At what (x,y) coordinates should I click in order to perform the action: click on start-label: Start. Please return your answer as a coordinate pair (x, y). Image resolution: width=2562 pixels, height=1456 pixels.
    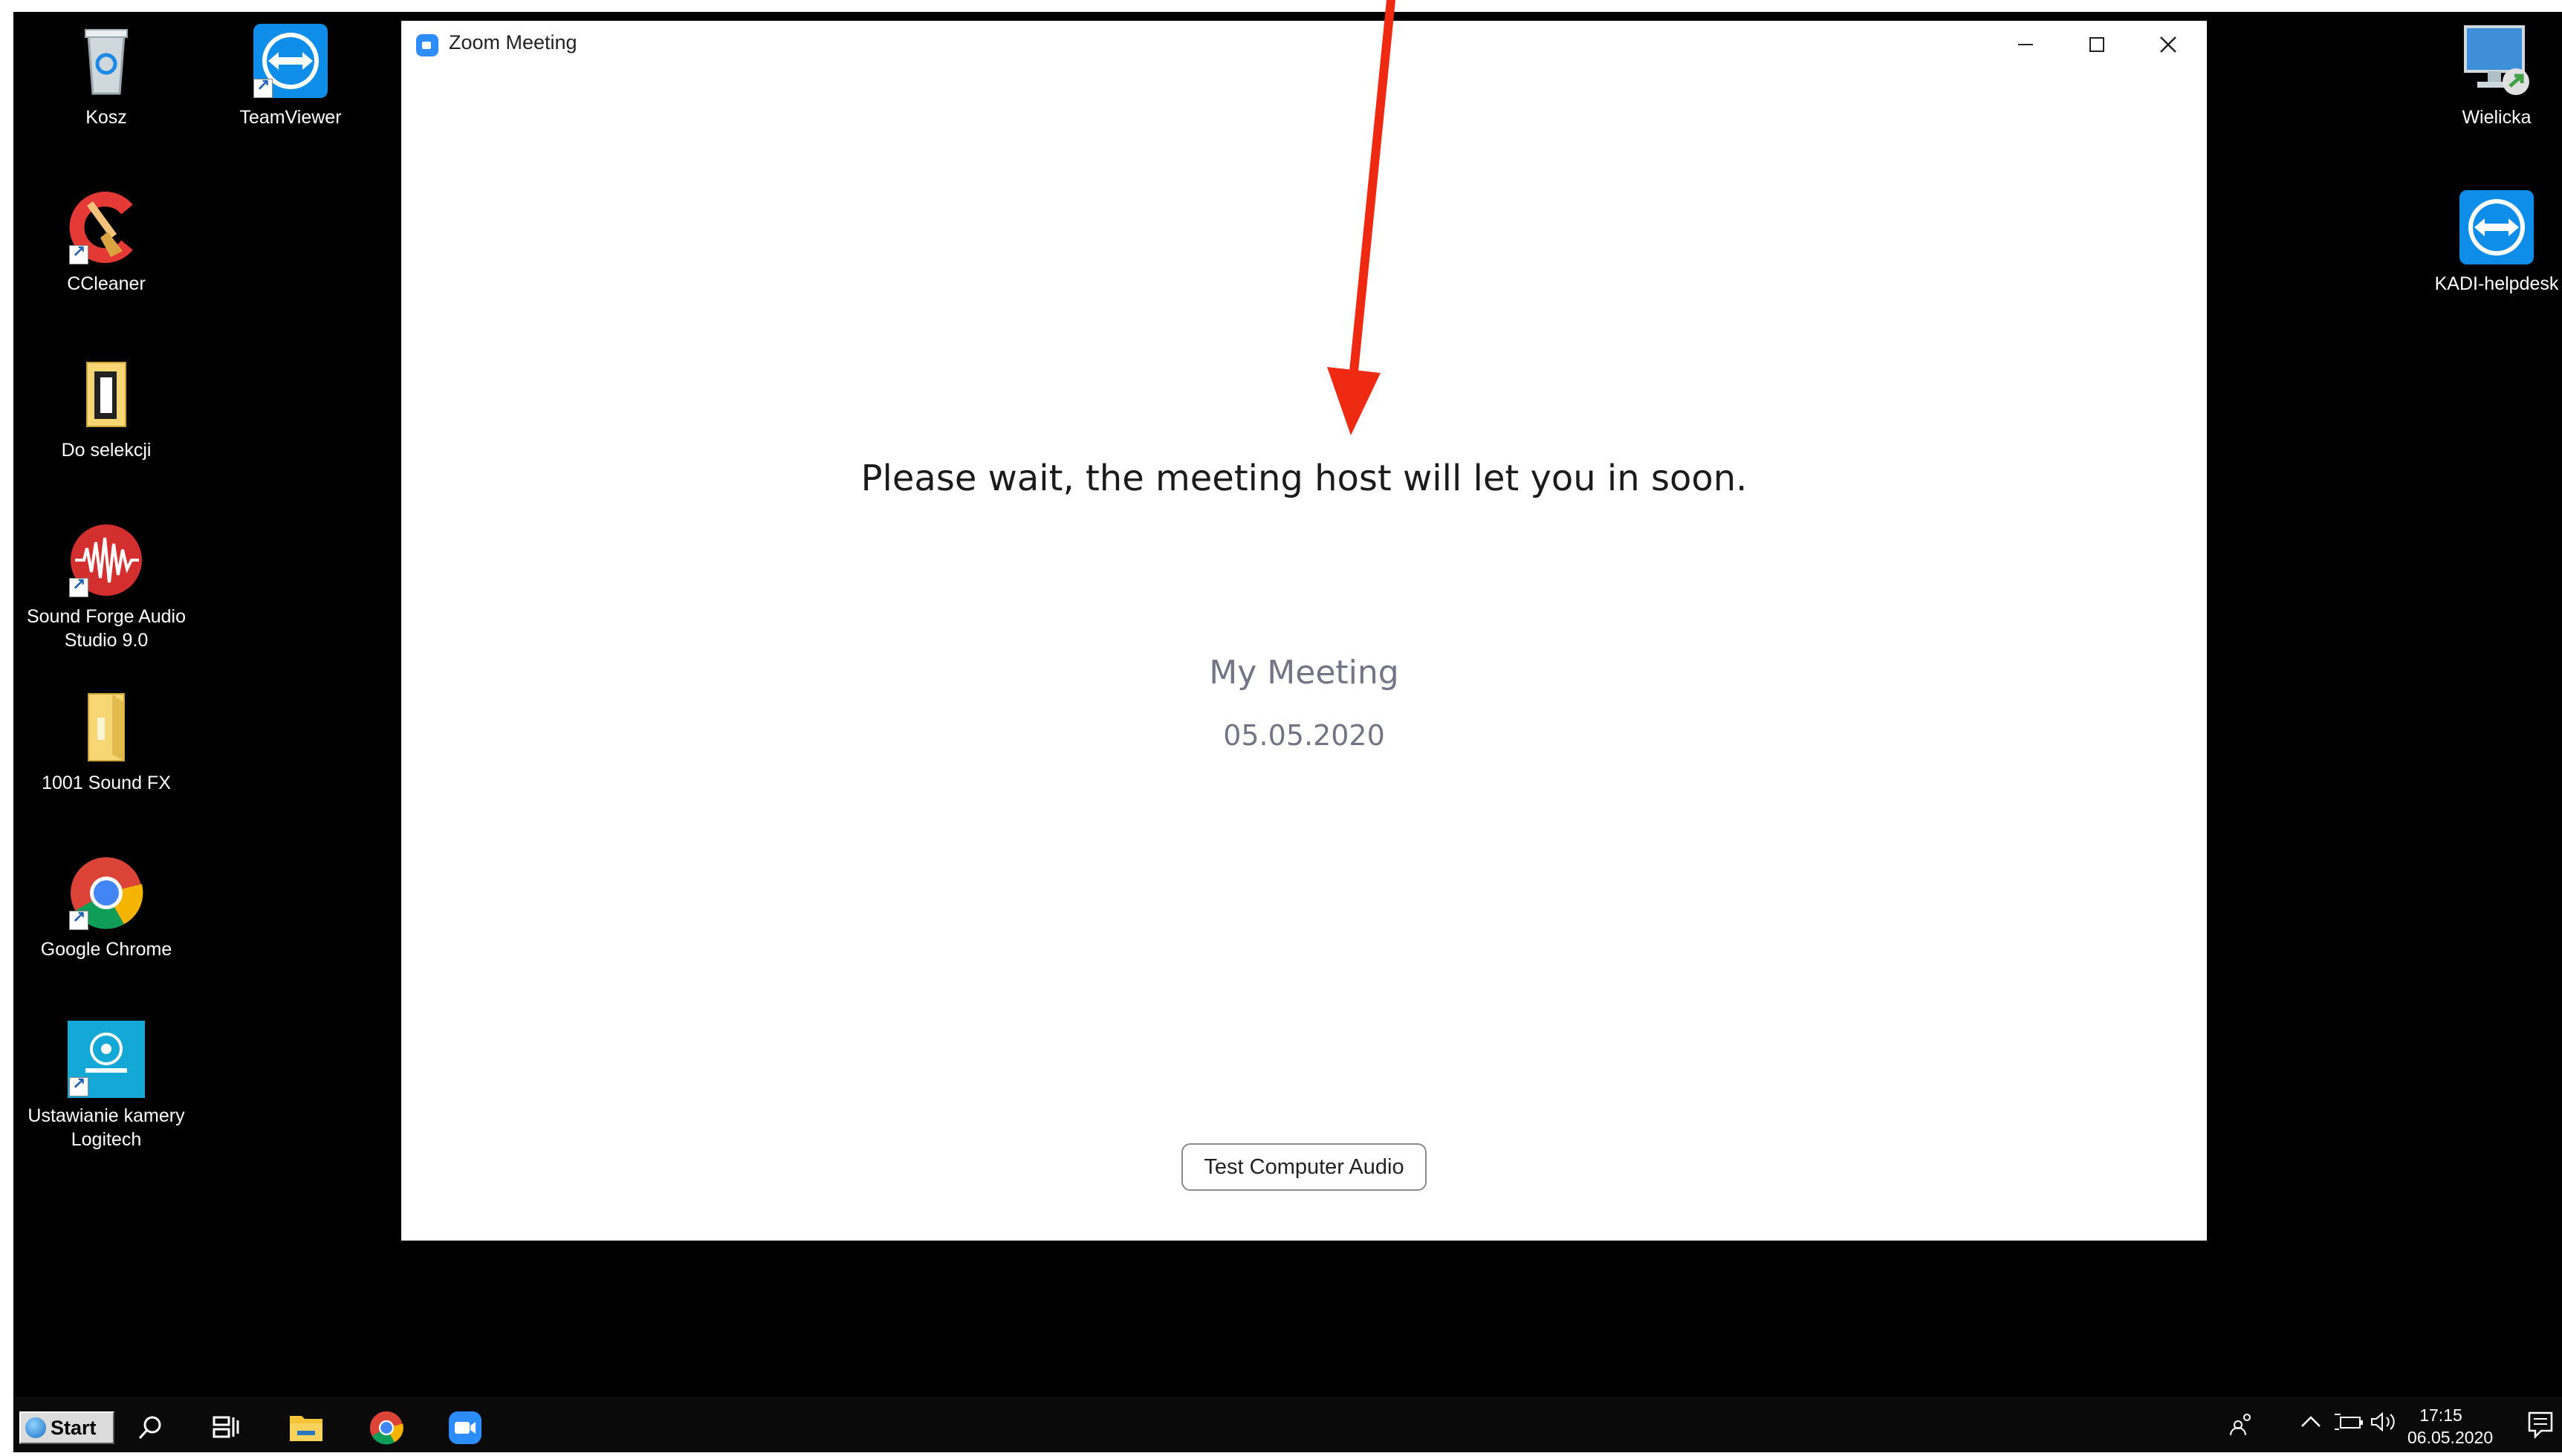
    Looking at the image, I should click on (74, 1428).